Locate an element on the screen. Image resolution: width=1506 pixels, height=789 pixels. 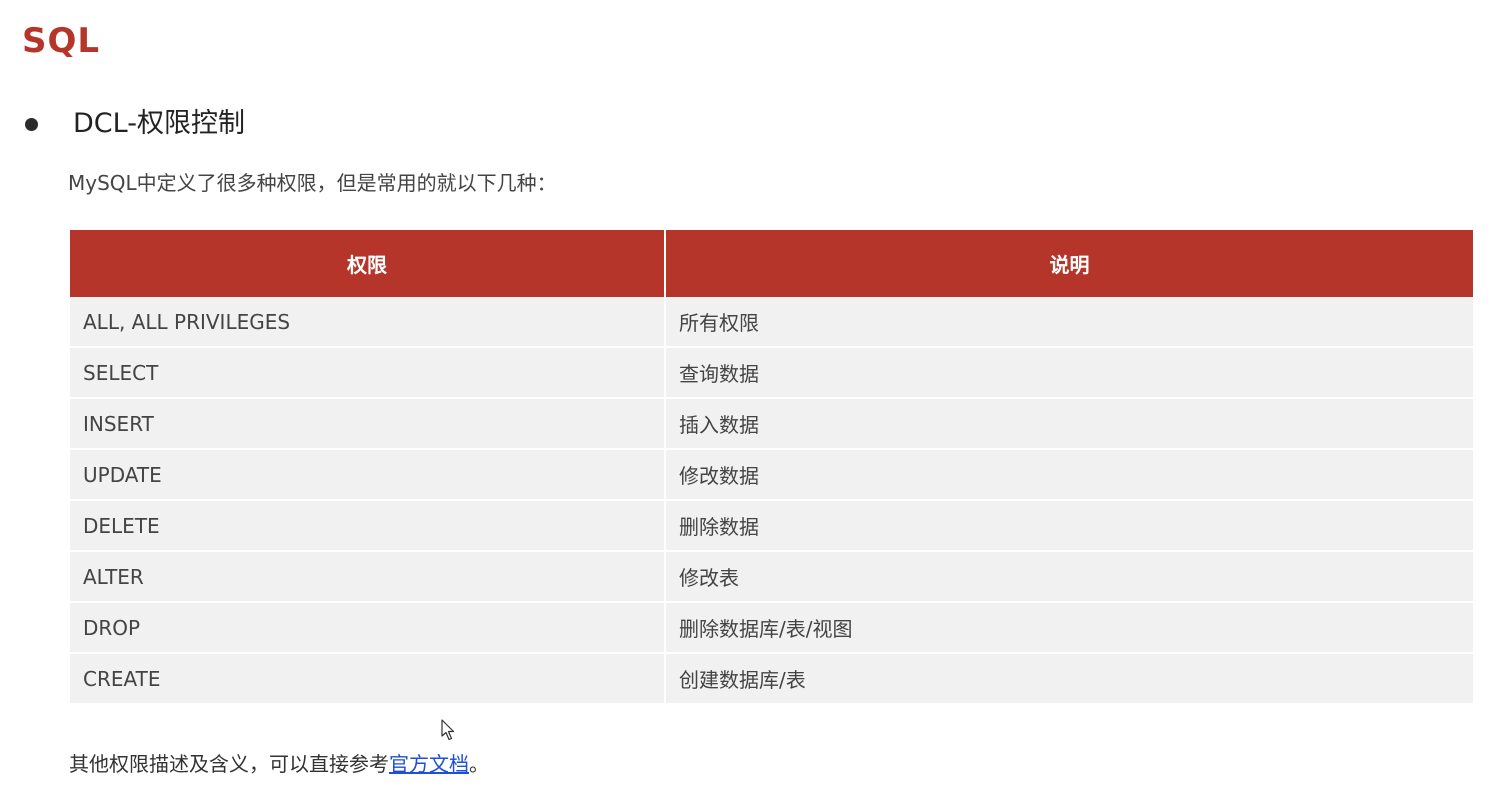
section-heading-row: DCL-权限控制 is located at coordinates (133, 124).